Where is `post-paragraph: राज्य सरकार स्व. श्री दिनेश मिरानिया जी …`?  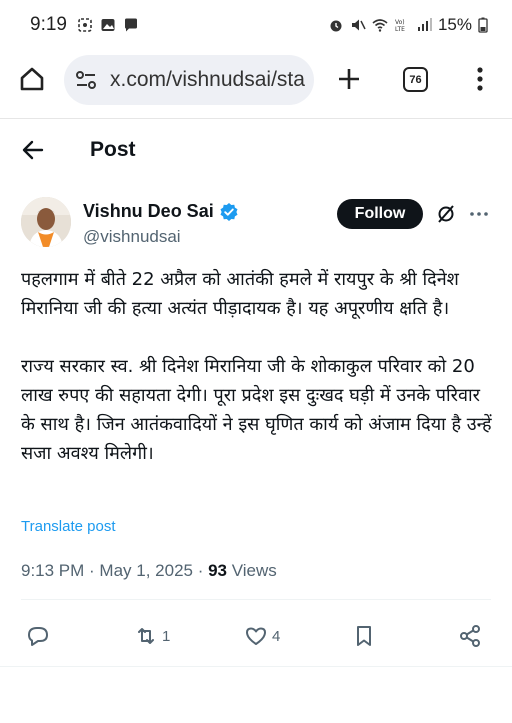 post-paragraph: राज्य सरकार स्व. श्री दिनेश मिरानिया जी … is located at coordinates (256, 410).